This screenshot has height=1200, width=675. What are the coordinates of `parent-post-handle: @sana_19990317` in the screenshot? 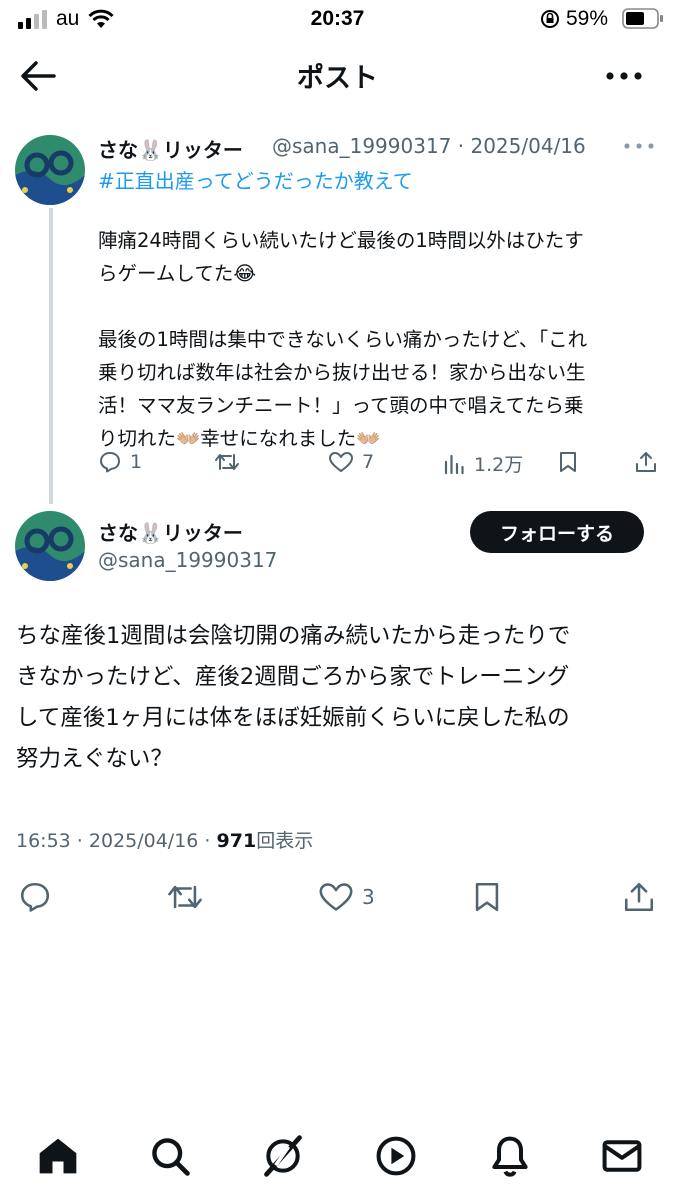 It's located at (361, 146).